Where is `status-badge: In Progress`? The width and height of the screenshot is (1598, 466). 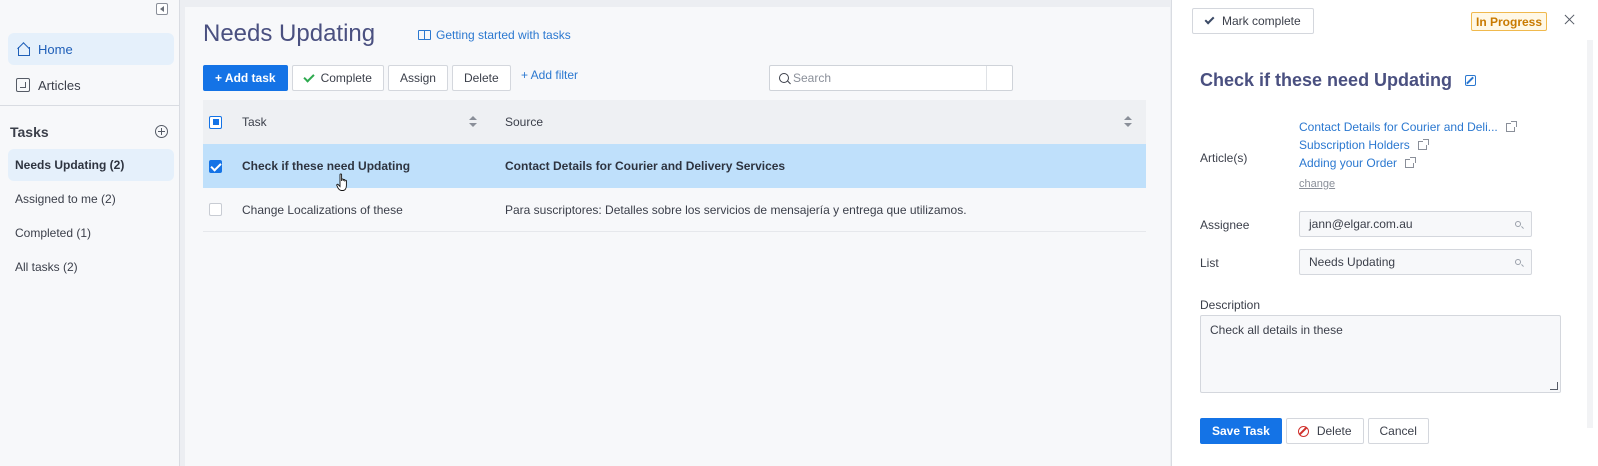
status-badge: In Progress is located at coordinates (1509, 21).